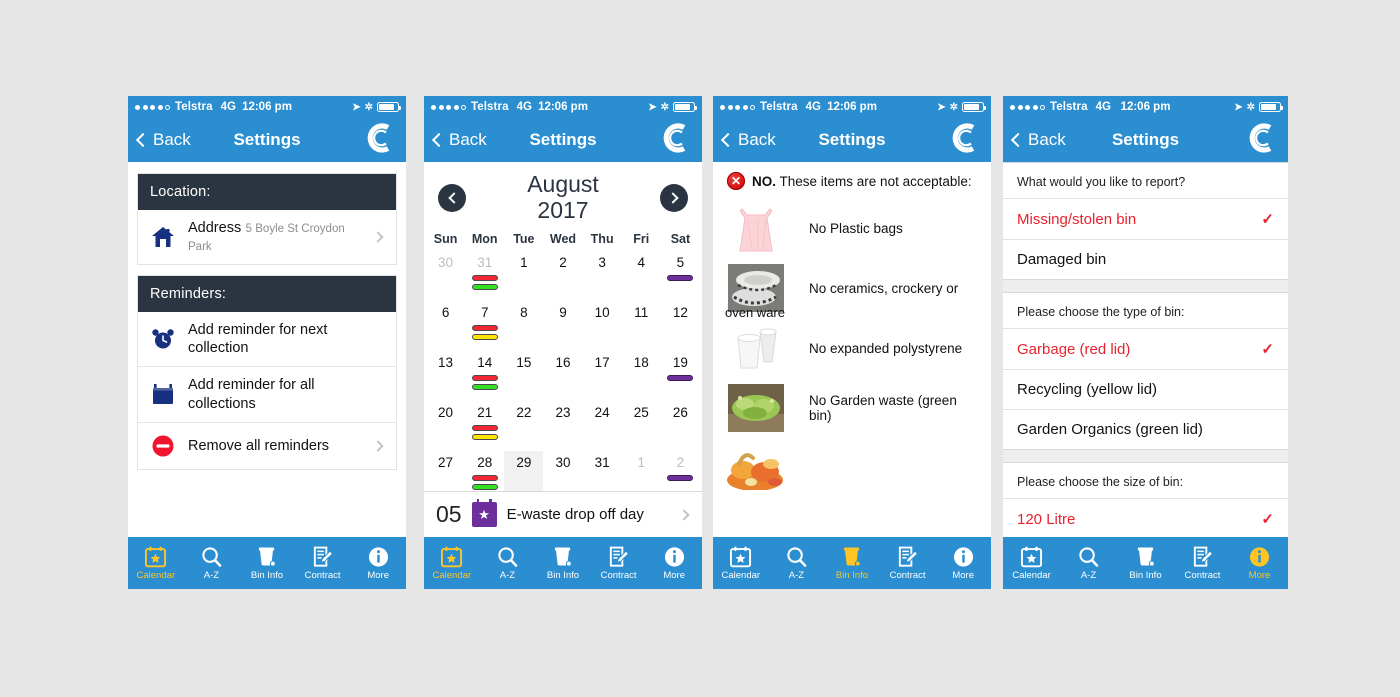 The image size is (1400, 697). What do you see at coordinates (523, 326) in the screenshot?
I see `calendar-day-cell: 8` at bounding box center [523, 326].